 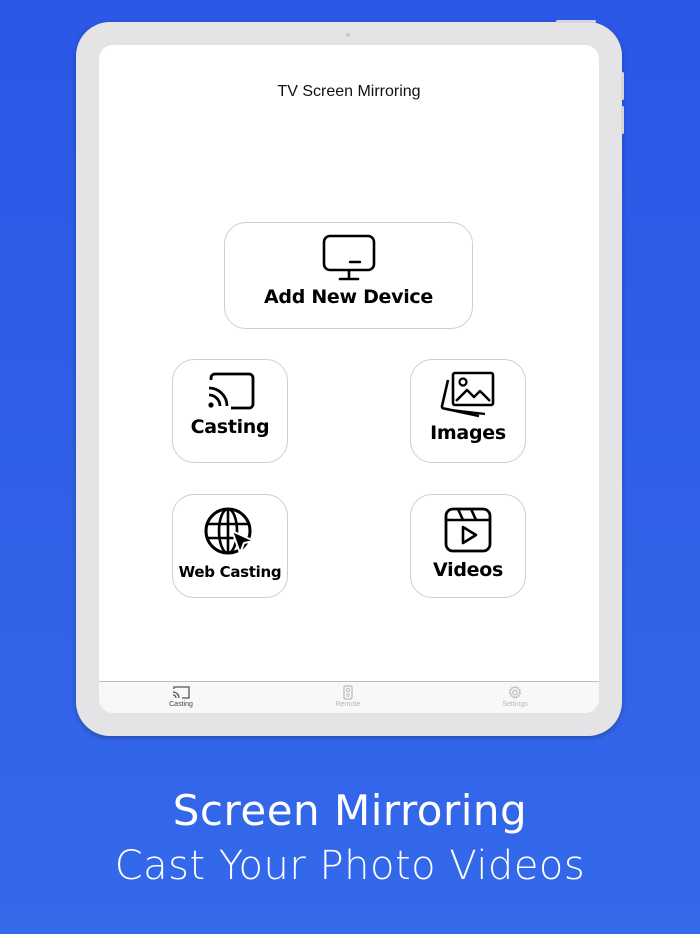 What do you see at coordinates (229, 531) in the screenshot?
I see `globe-cursor-icon` at bounding box center [229, 531].